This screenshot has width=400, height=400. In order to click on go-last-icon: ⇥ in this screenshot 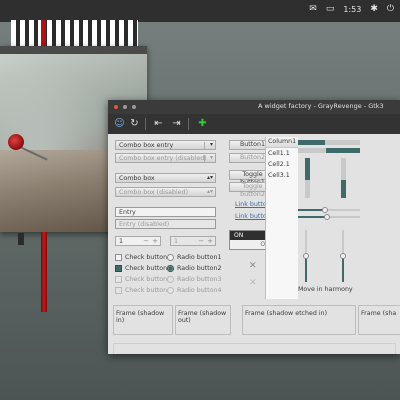, I will do `click(176, 124)`.